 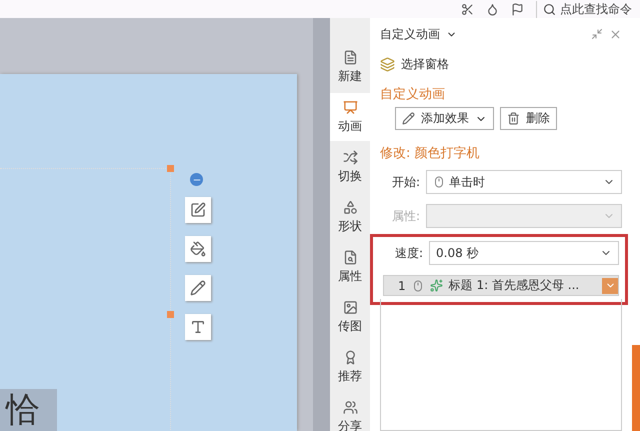 What do you see at coordinates (350, 257) in the screenshot?
I see `document-search-icon` at bounding box center [350, 257].